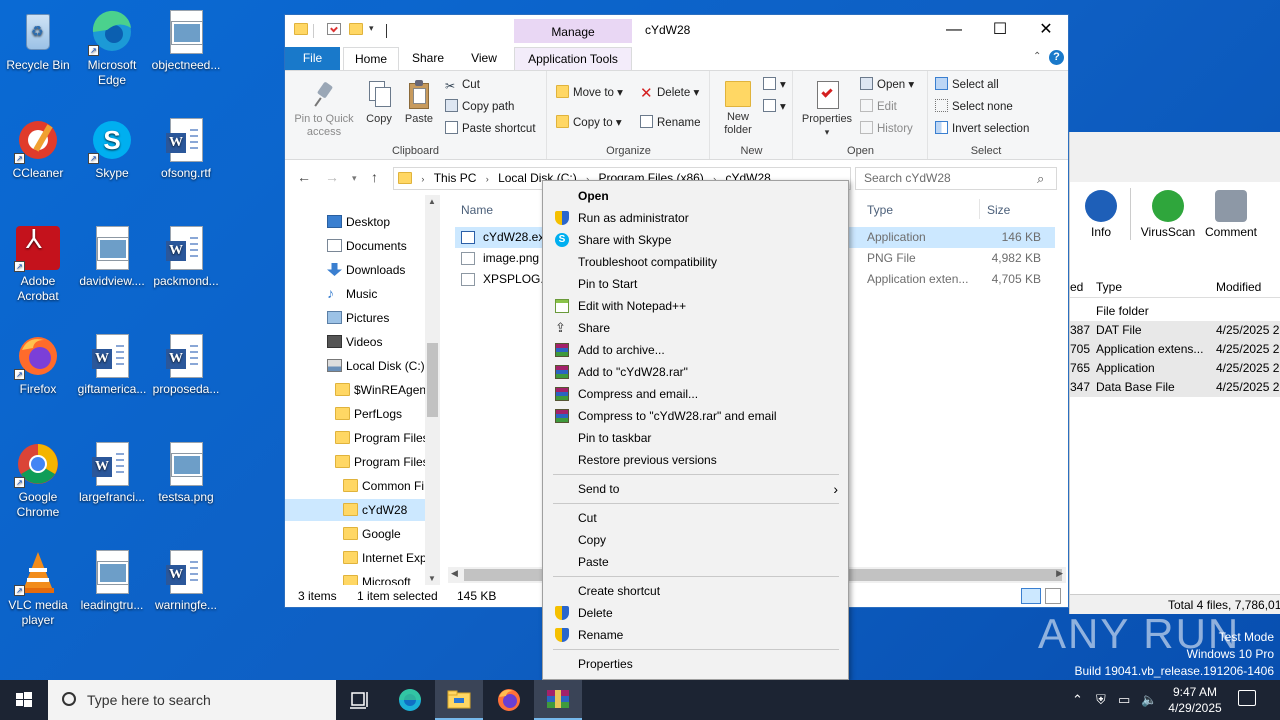  I want to click on title-bar: ▾ Manage cYdW28 — ☐ ✕, so click(676, 31).